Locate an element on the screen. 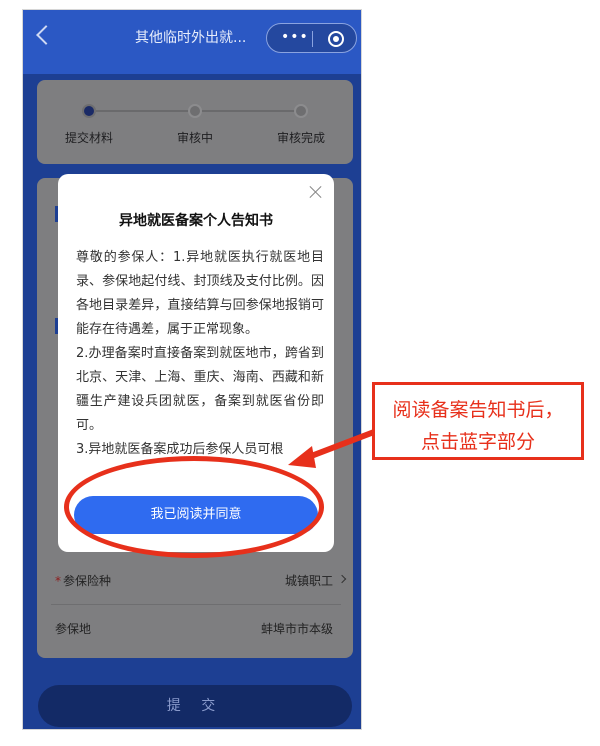 Image resolution: width=600 pixels, height=746 pixels. callout-line-1: 阅读备案告知书后， is located at coordinates (478, 410).